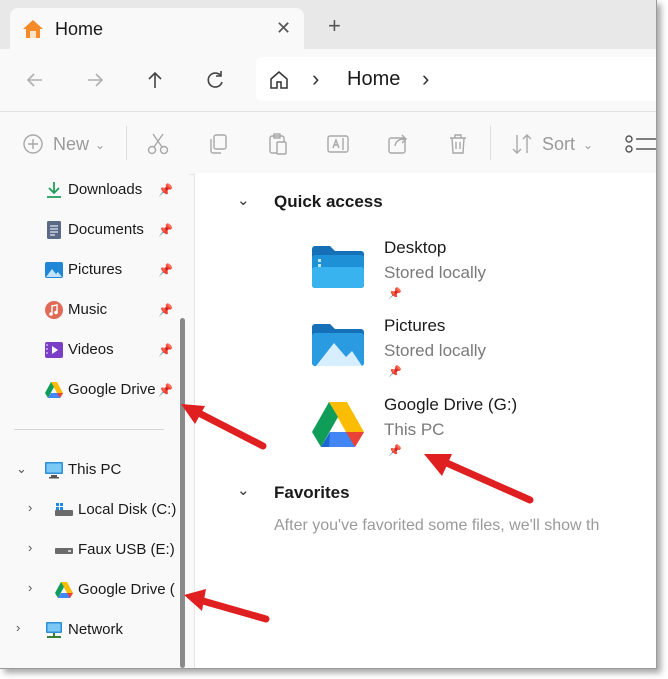  I want to click on command-bar: New ⌄ Sort ⌄, so click(328, 143).